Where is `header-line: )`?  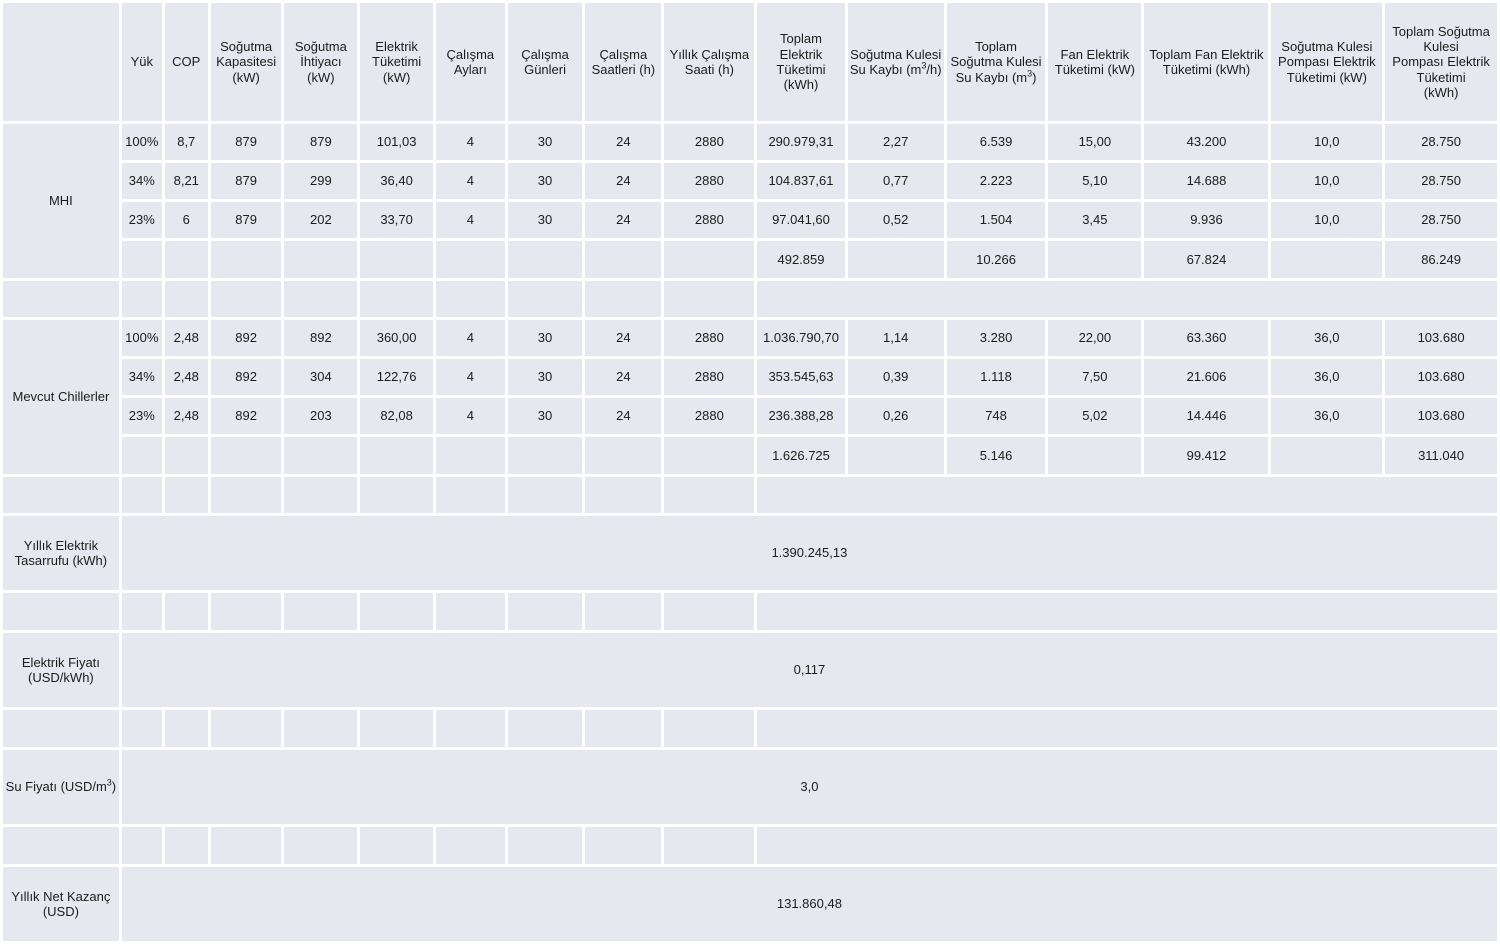 header-line: ) is located at coordinates (1034, 77).